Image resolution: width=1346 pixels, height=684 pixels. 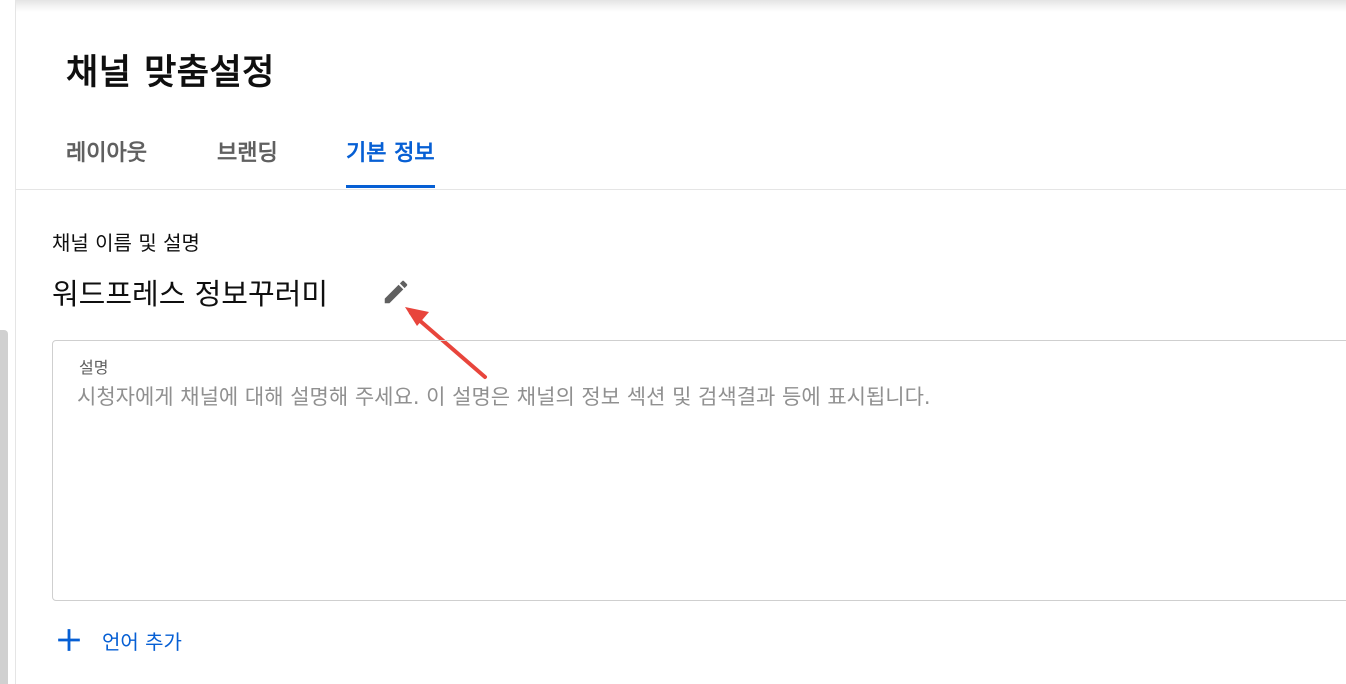 I want to click on top-bar-shadow, so click(x=673, y=6).